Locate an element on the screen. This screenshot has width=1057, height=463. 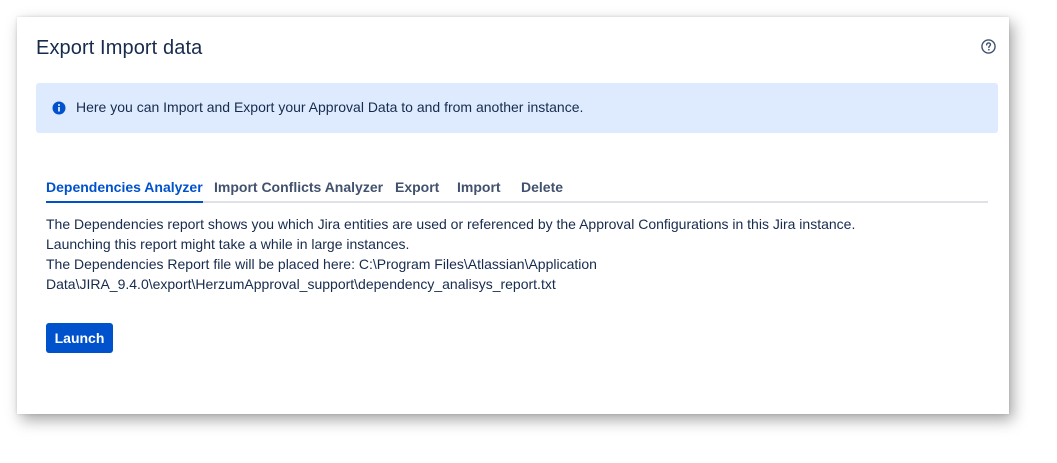
tab-delete: Delete is located at coordinates (542, 190).